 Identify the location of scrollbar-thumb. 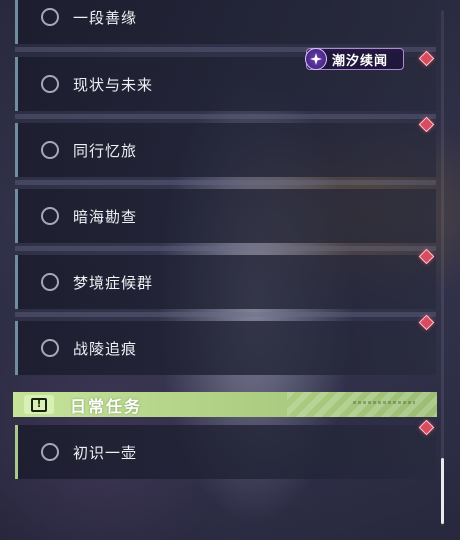
(442, 491).